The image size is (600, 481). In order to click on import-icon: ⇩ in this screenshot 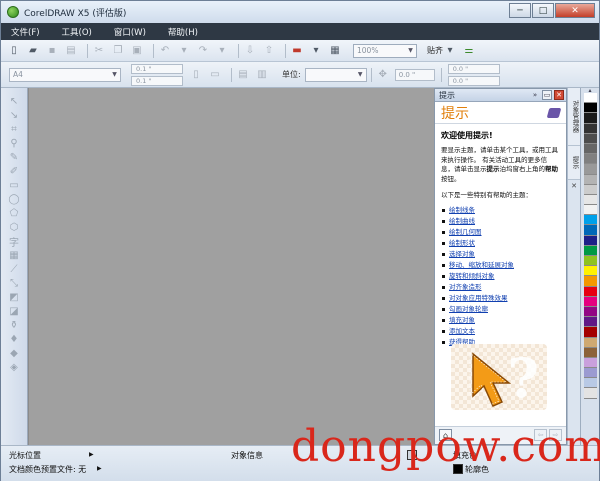, I will do `click(250, 50)`.